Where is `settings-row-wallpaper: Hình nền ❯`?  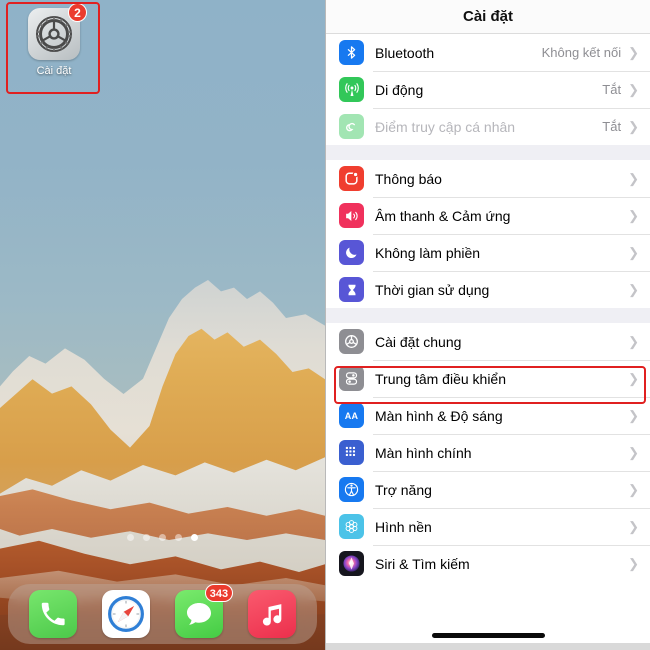
settings-row-wallpaper: Hình nền ❯ is located at coordinates (488, 526).